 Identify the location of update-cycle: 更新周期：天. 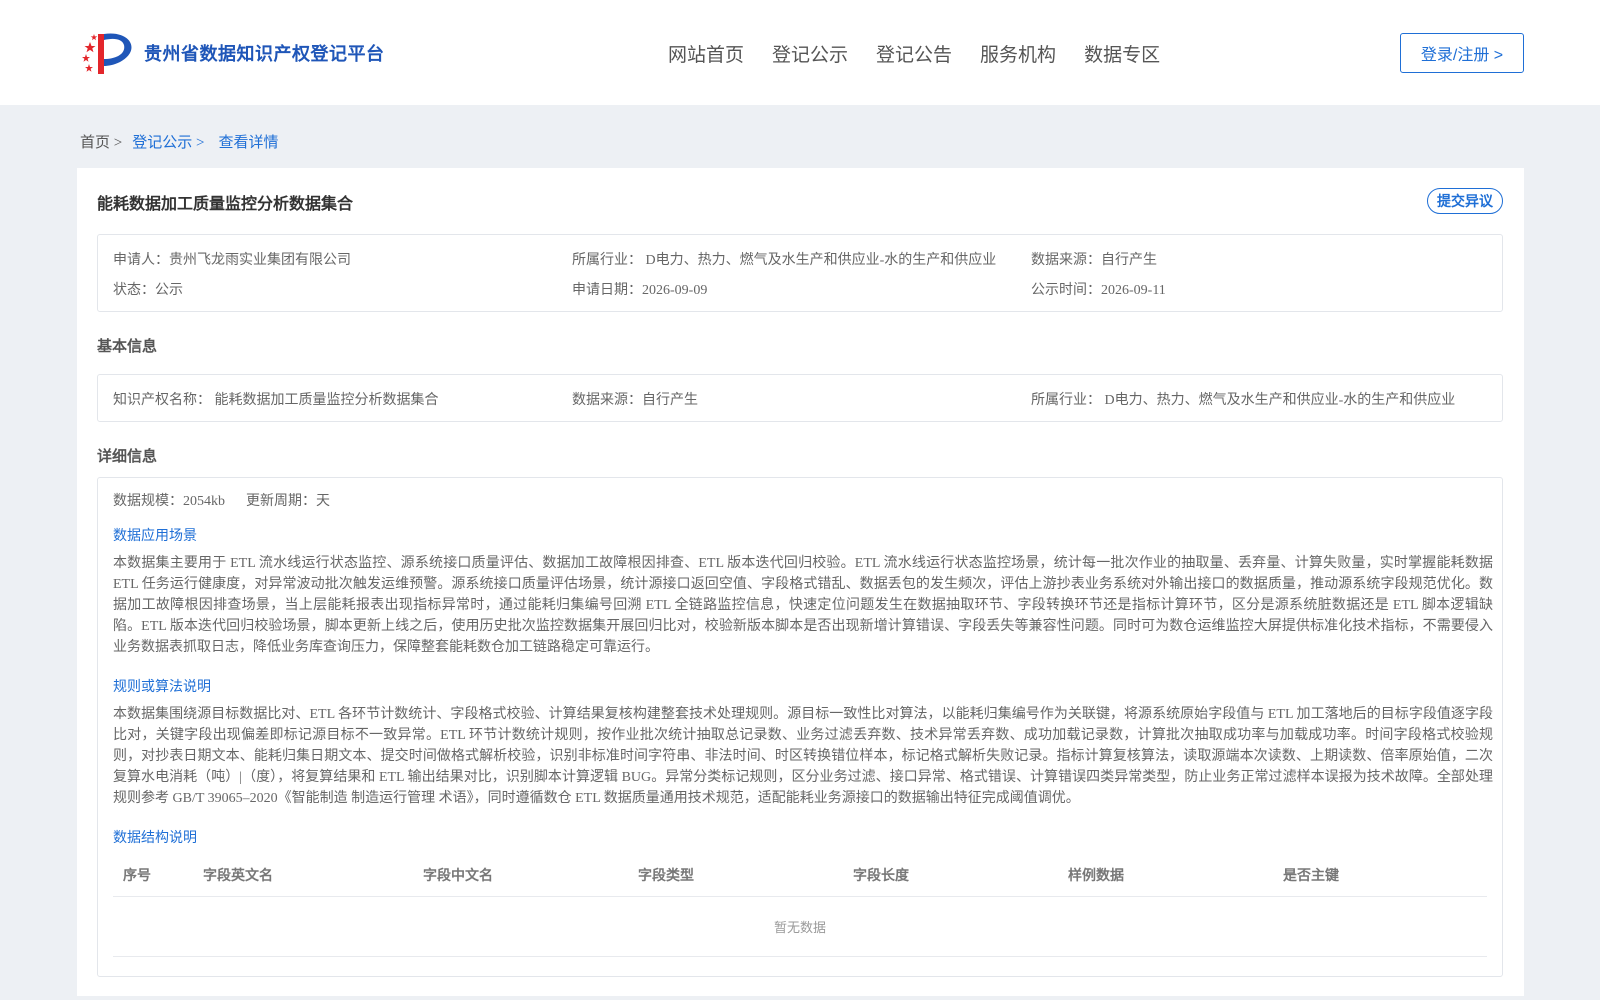
(288, 501).